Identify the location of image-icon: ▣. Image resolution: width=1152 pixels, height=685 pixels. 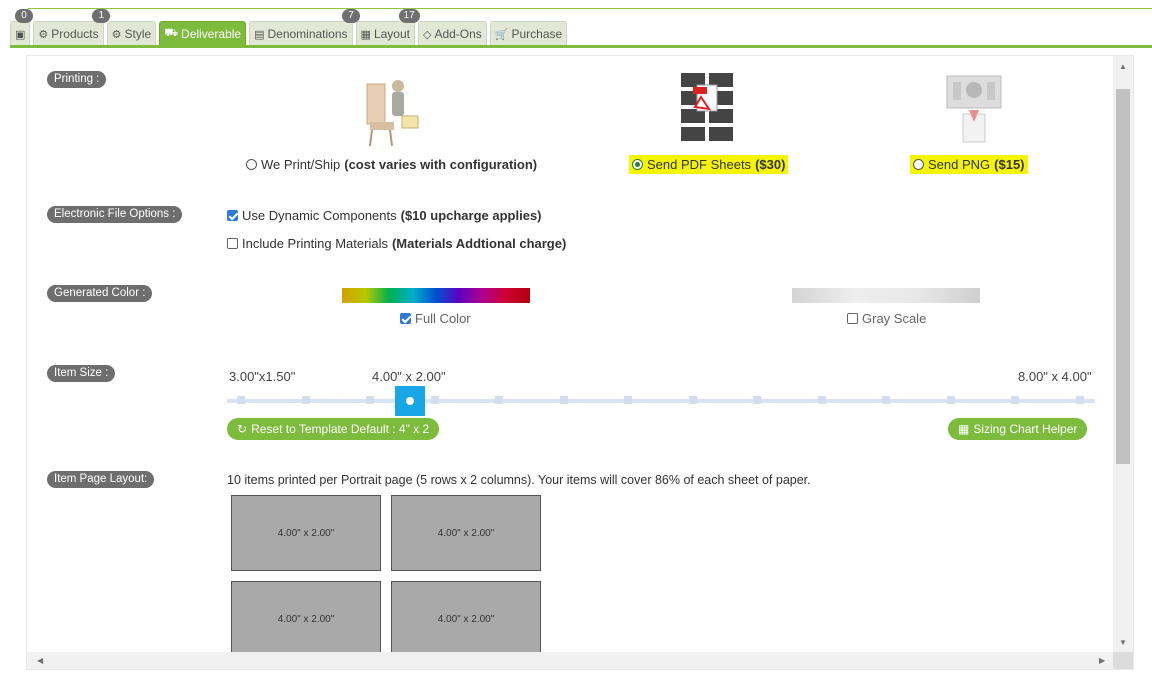
(20, 34).